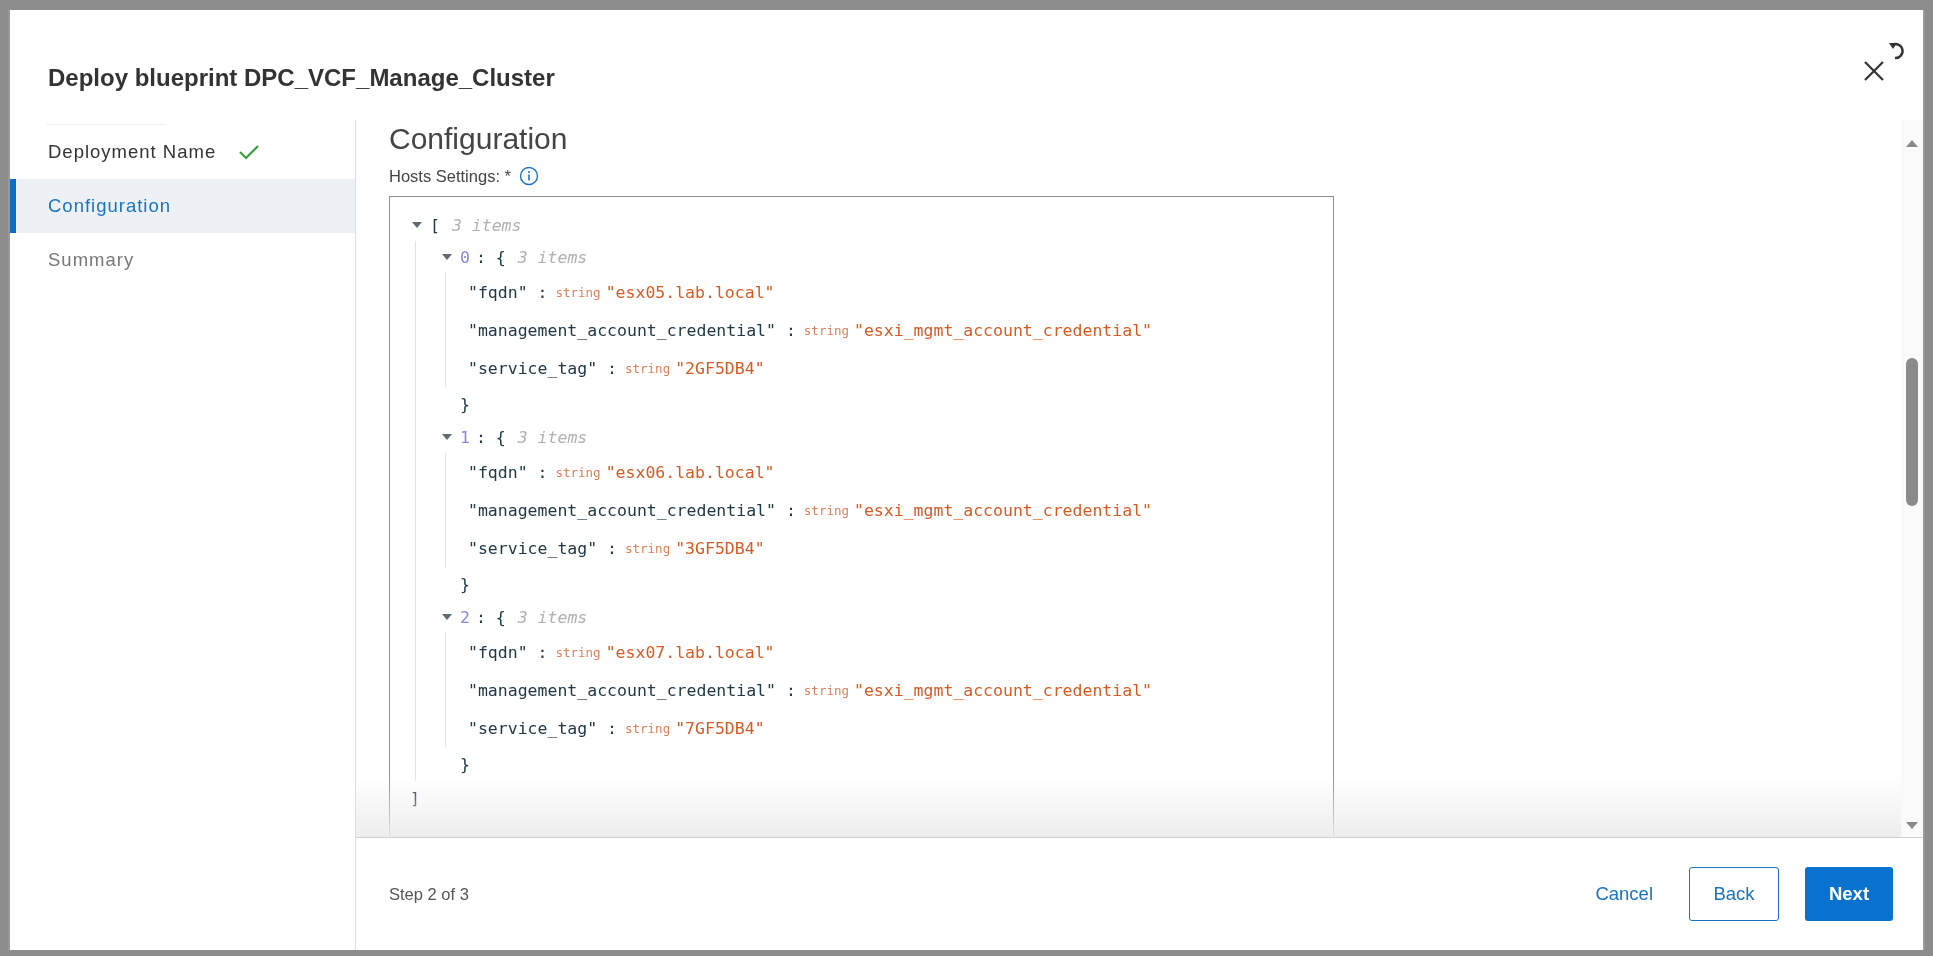 Image resolution: width=1933 pixels, height=956 pixels. What do you see at coordinates (450, 176) in the screenshot?
I see `field-label: Hosts Settings: *` at bounding box center [450, 176].